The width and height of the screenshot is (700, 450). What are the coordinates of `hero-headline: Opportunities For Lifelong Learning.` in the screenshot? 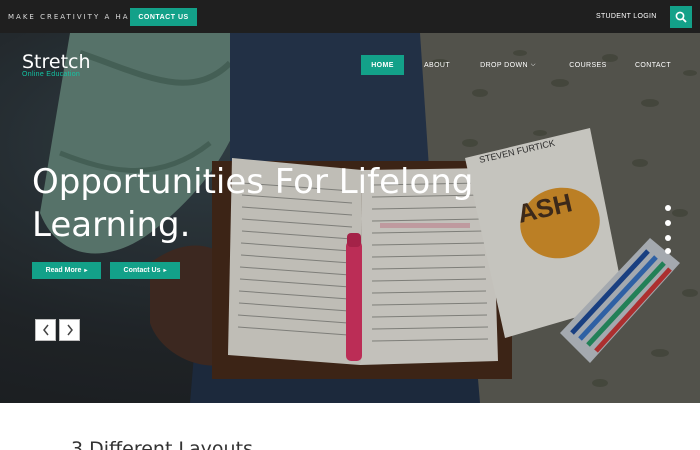 It's located at (262, 204).